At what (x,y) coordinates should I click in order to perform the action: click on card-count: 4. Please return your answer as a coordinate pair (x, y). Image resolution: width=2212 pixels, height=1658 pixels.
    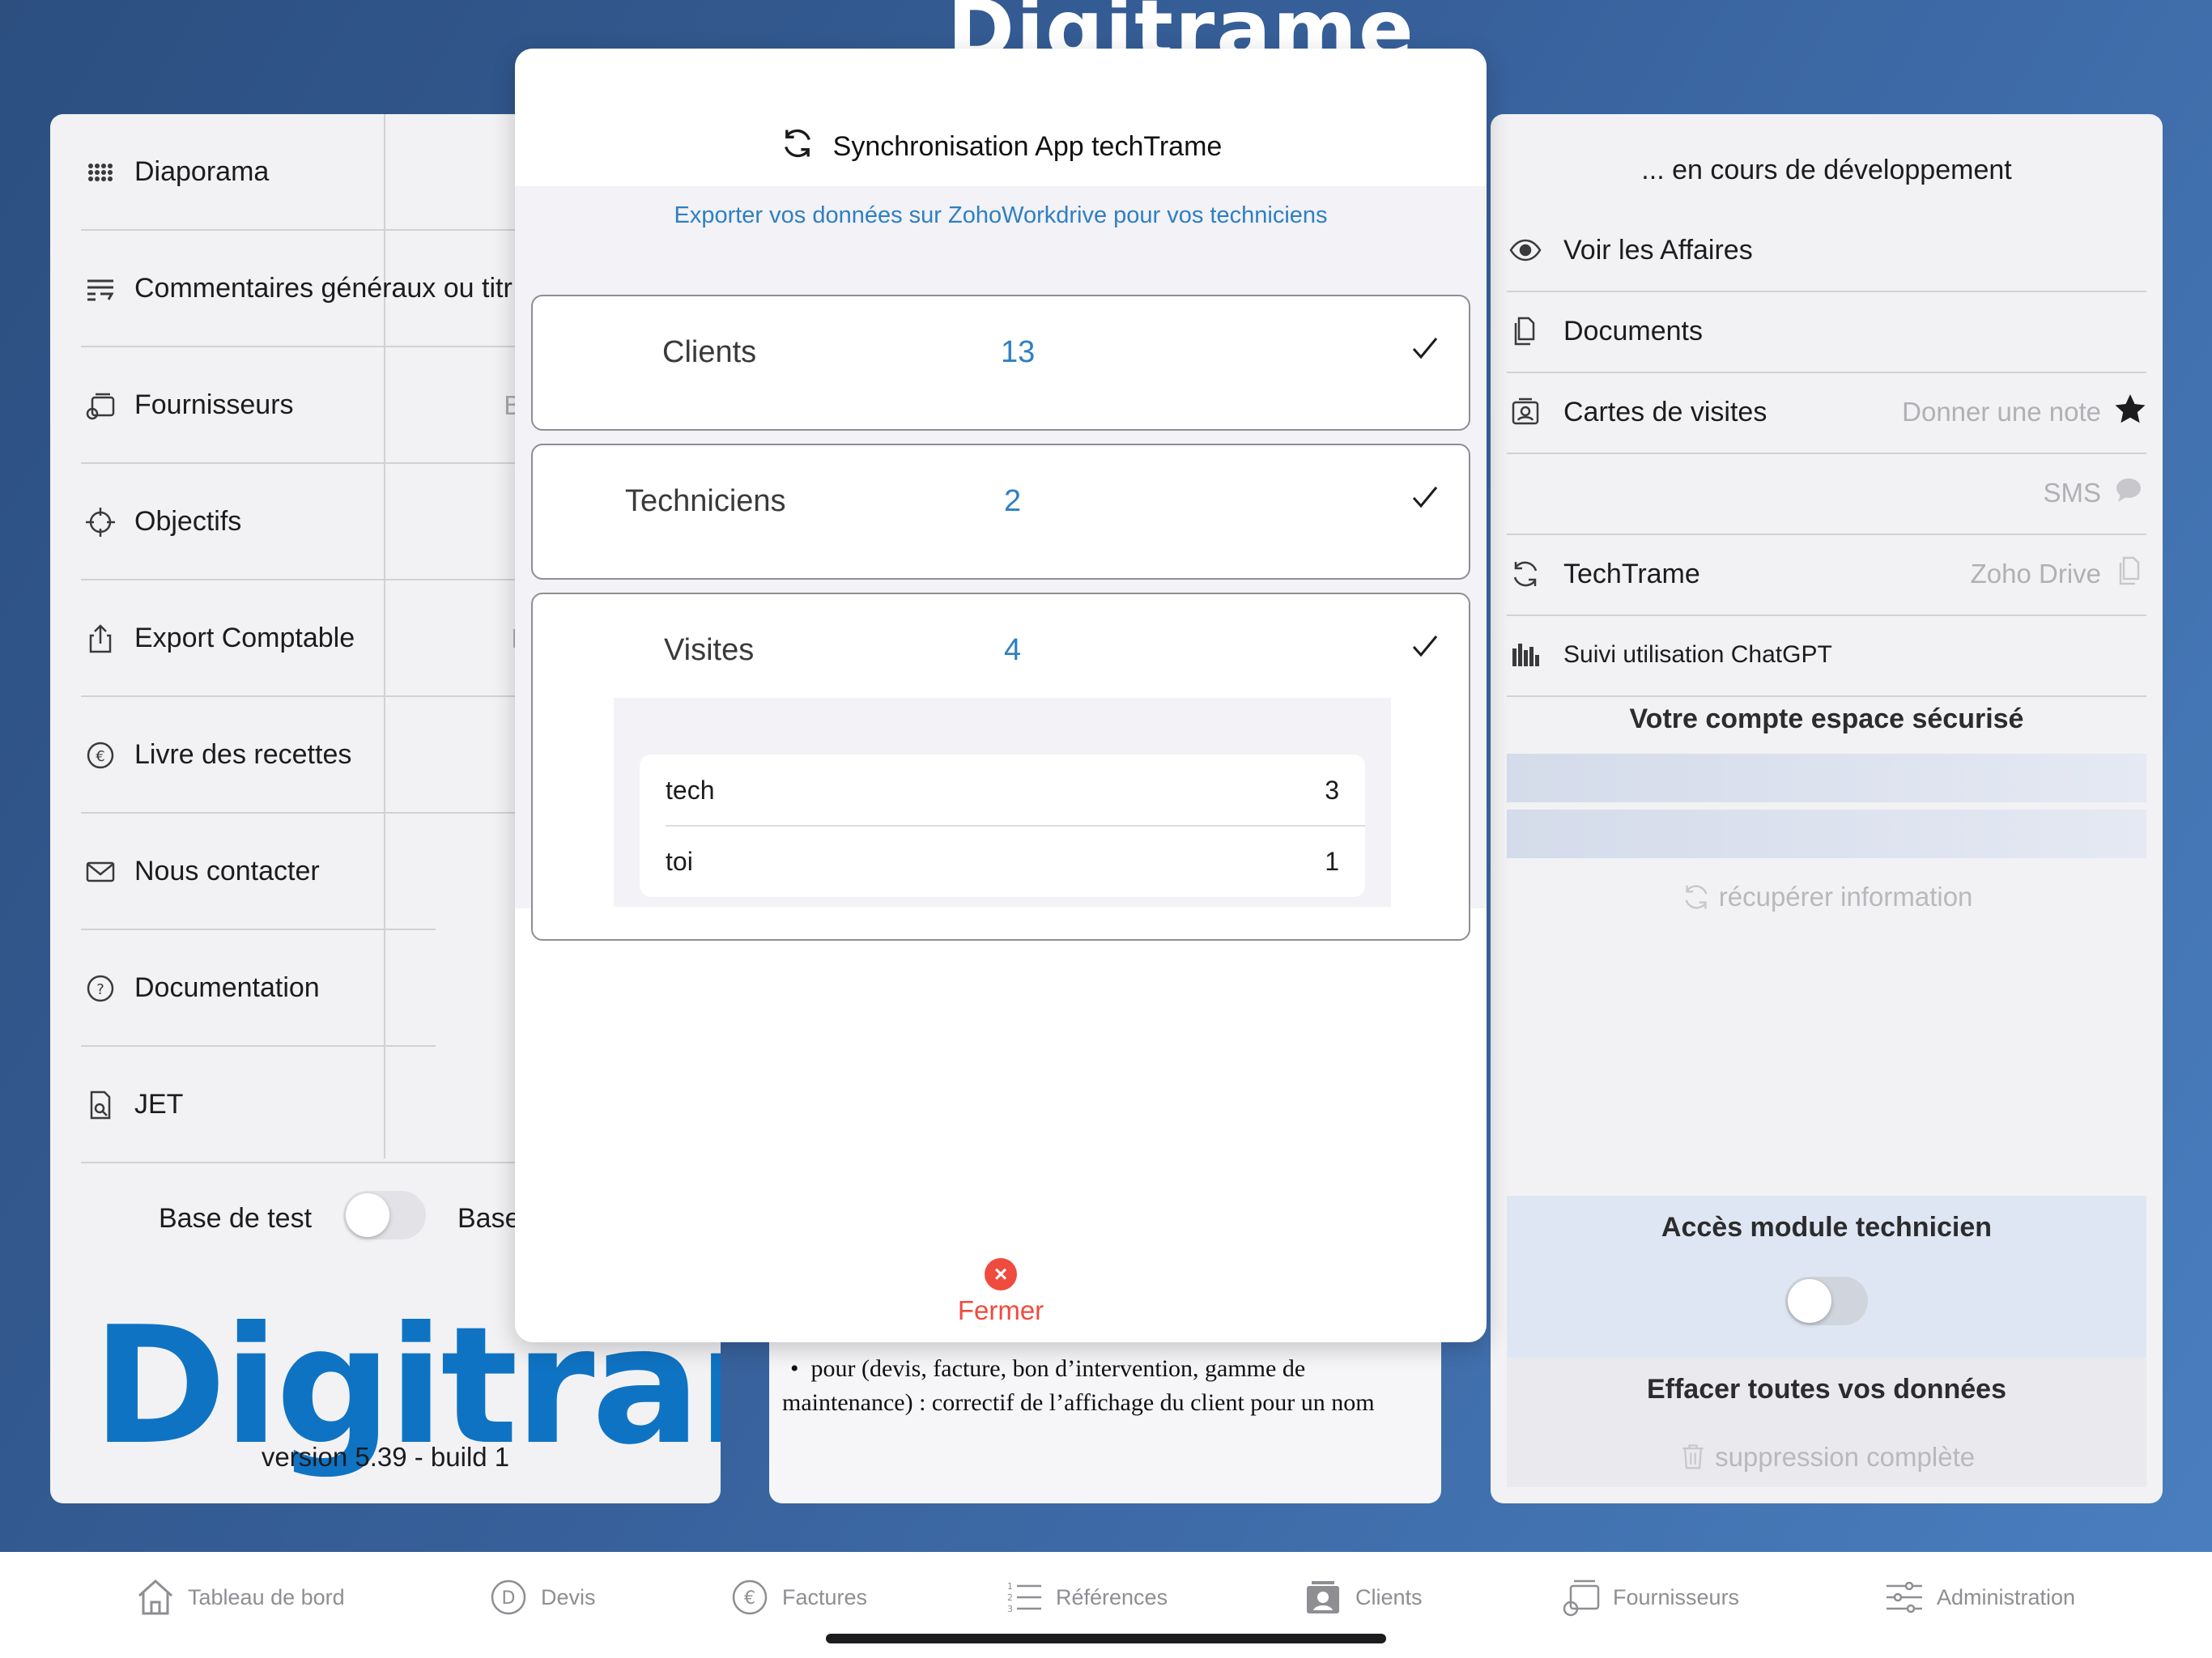
    Looking at the image, I should click on (1013, 650).